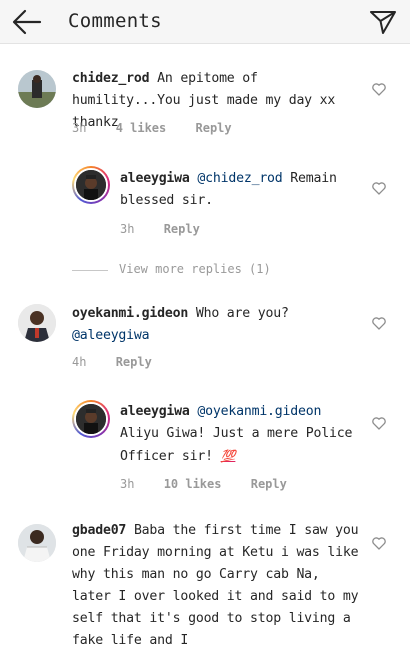 Image resolution: width=410 pixels, height=652 pixels. I want to click on view-more-label: View more replies (1), so click(195, 269).